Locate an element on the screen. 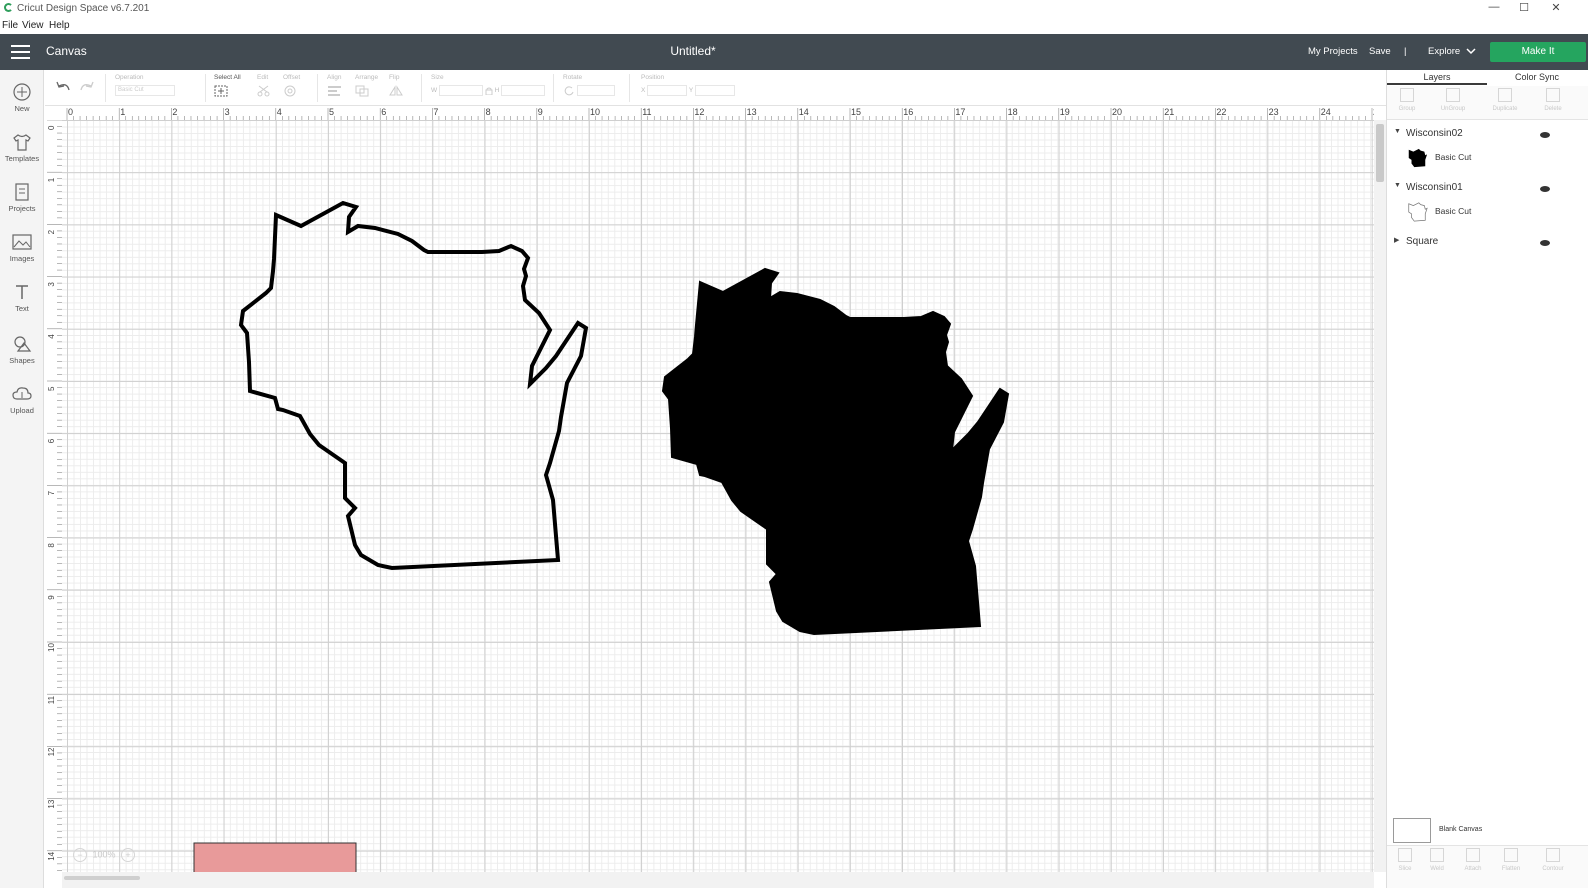 This screenshot has width=1588, height=888. projects-icon is located at coordinates (22, 192).